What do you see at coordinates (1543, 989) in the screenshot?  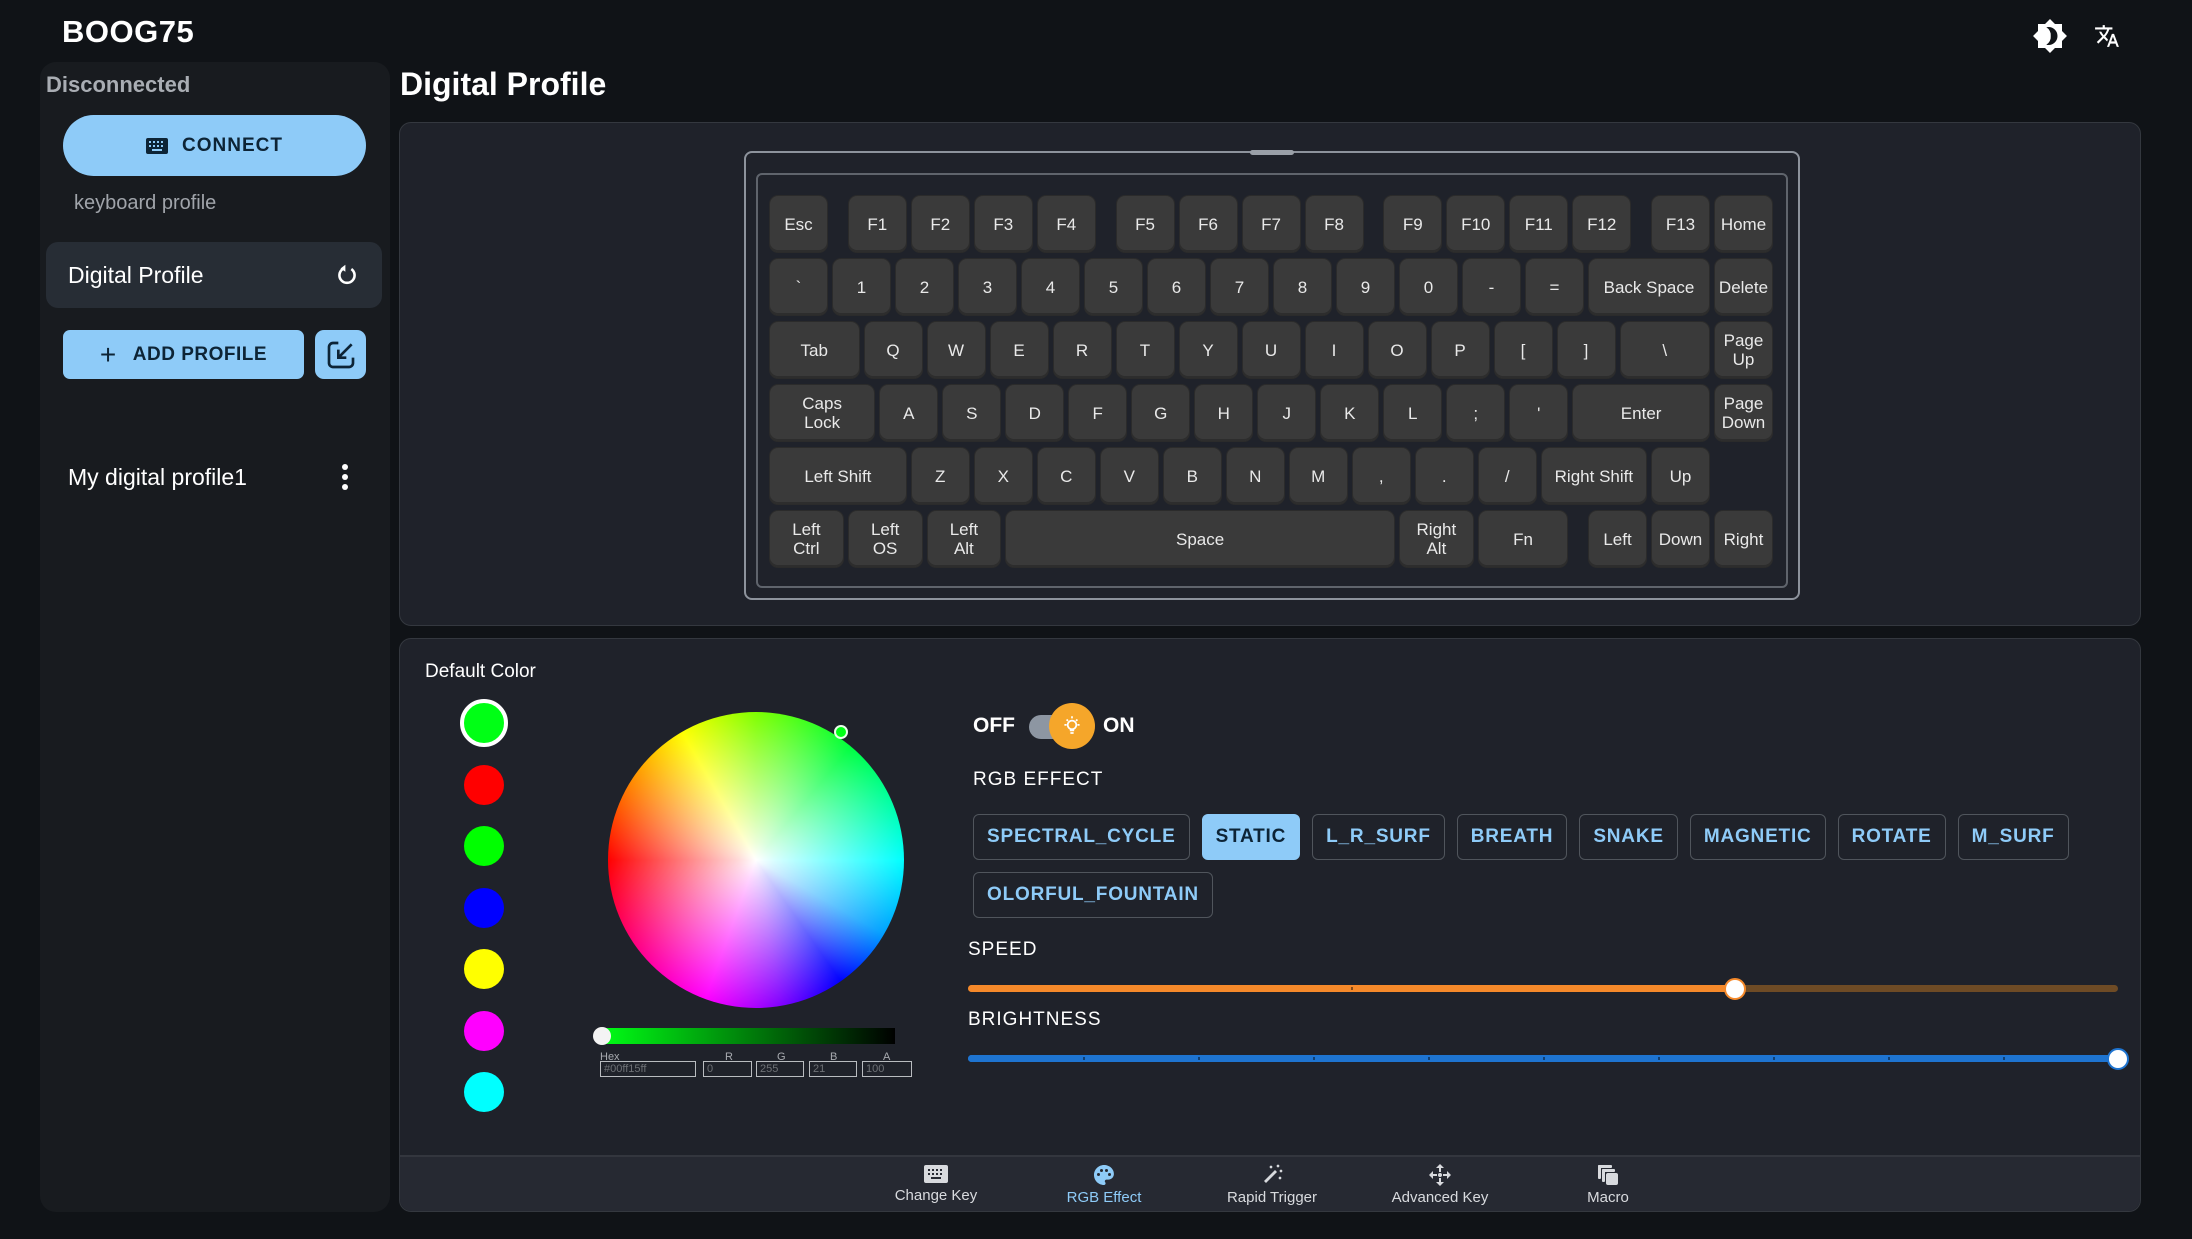 I see `speed-slider` at bounding box center [1543, 989].